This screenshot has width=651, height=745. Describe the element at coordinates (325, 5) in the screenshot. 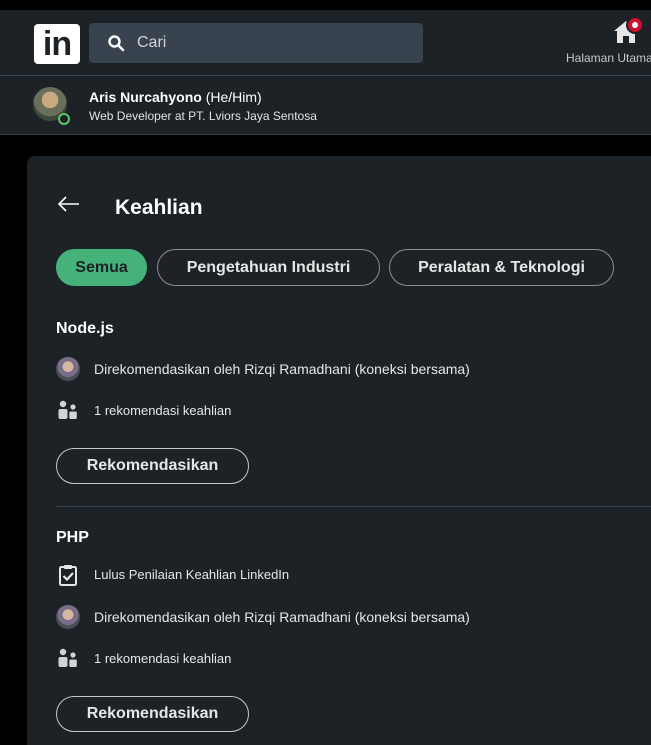

I see `window-edge` at that location.